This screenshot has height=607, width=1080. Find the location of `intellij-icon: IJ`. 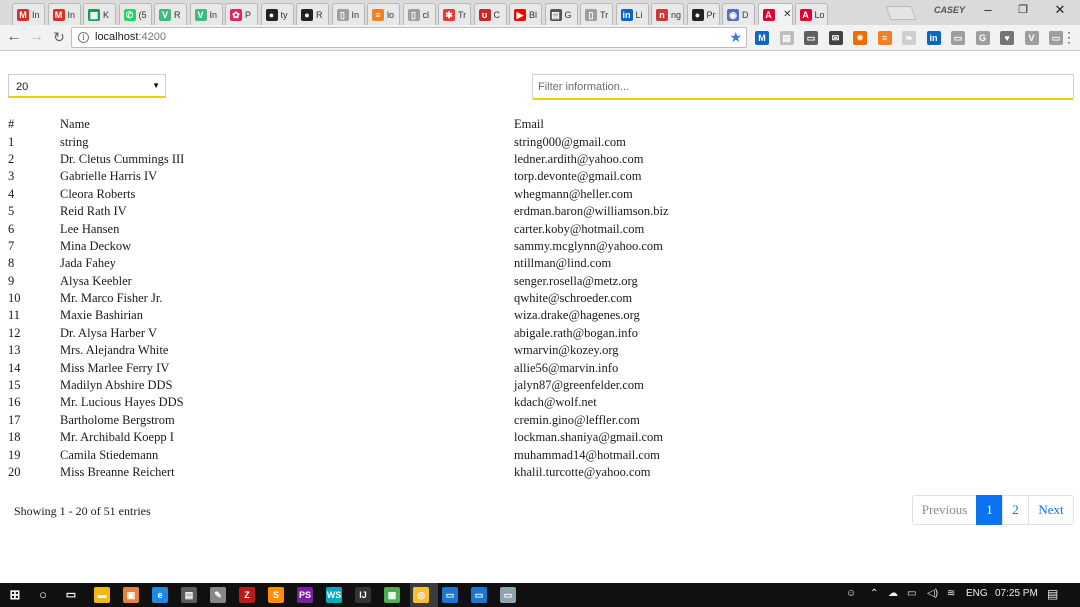

intellij-icon: IJ is located at coordinates (363, 595).